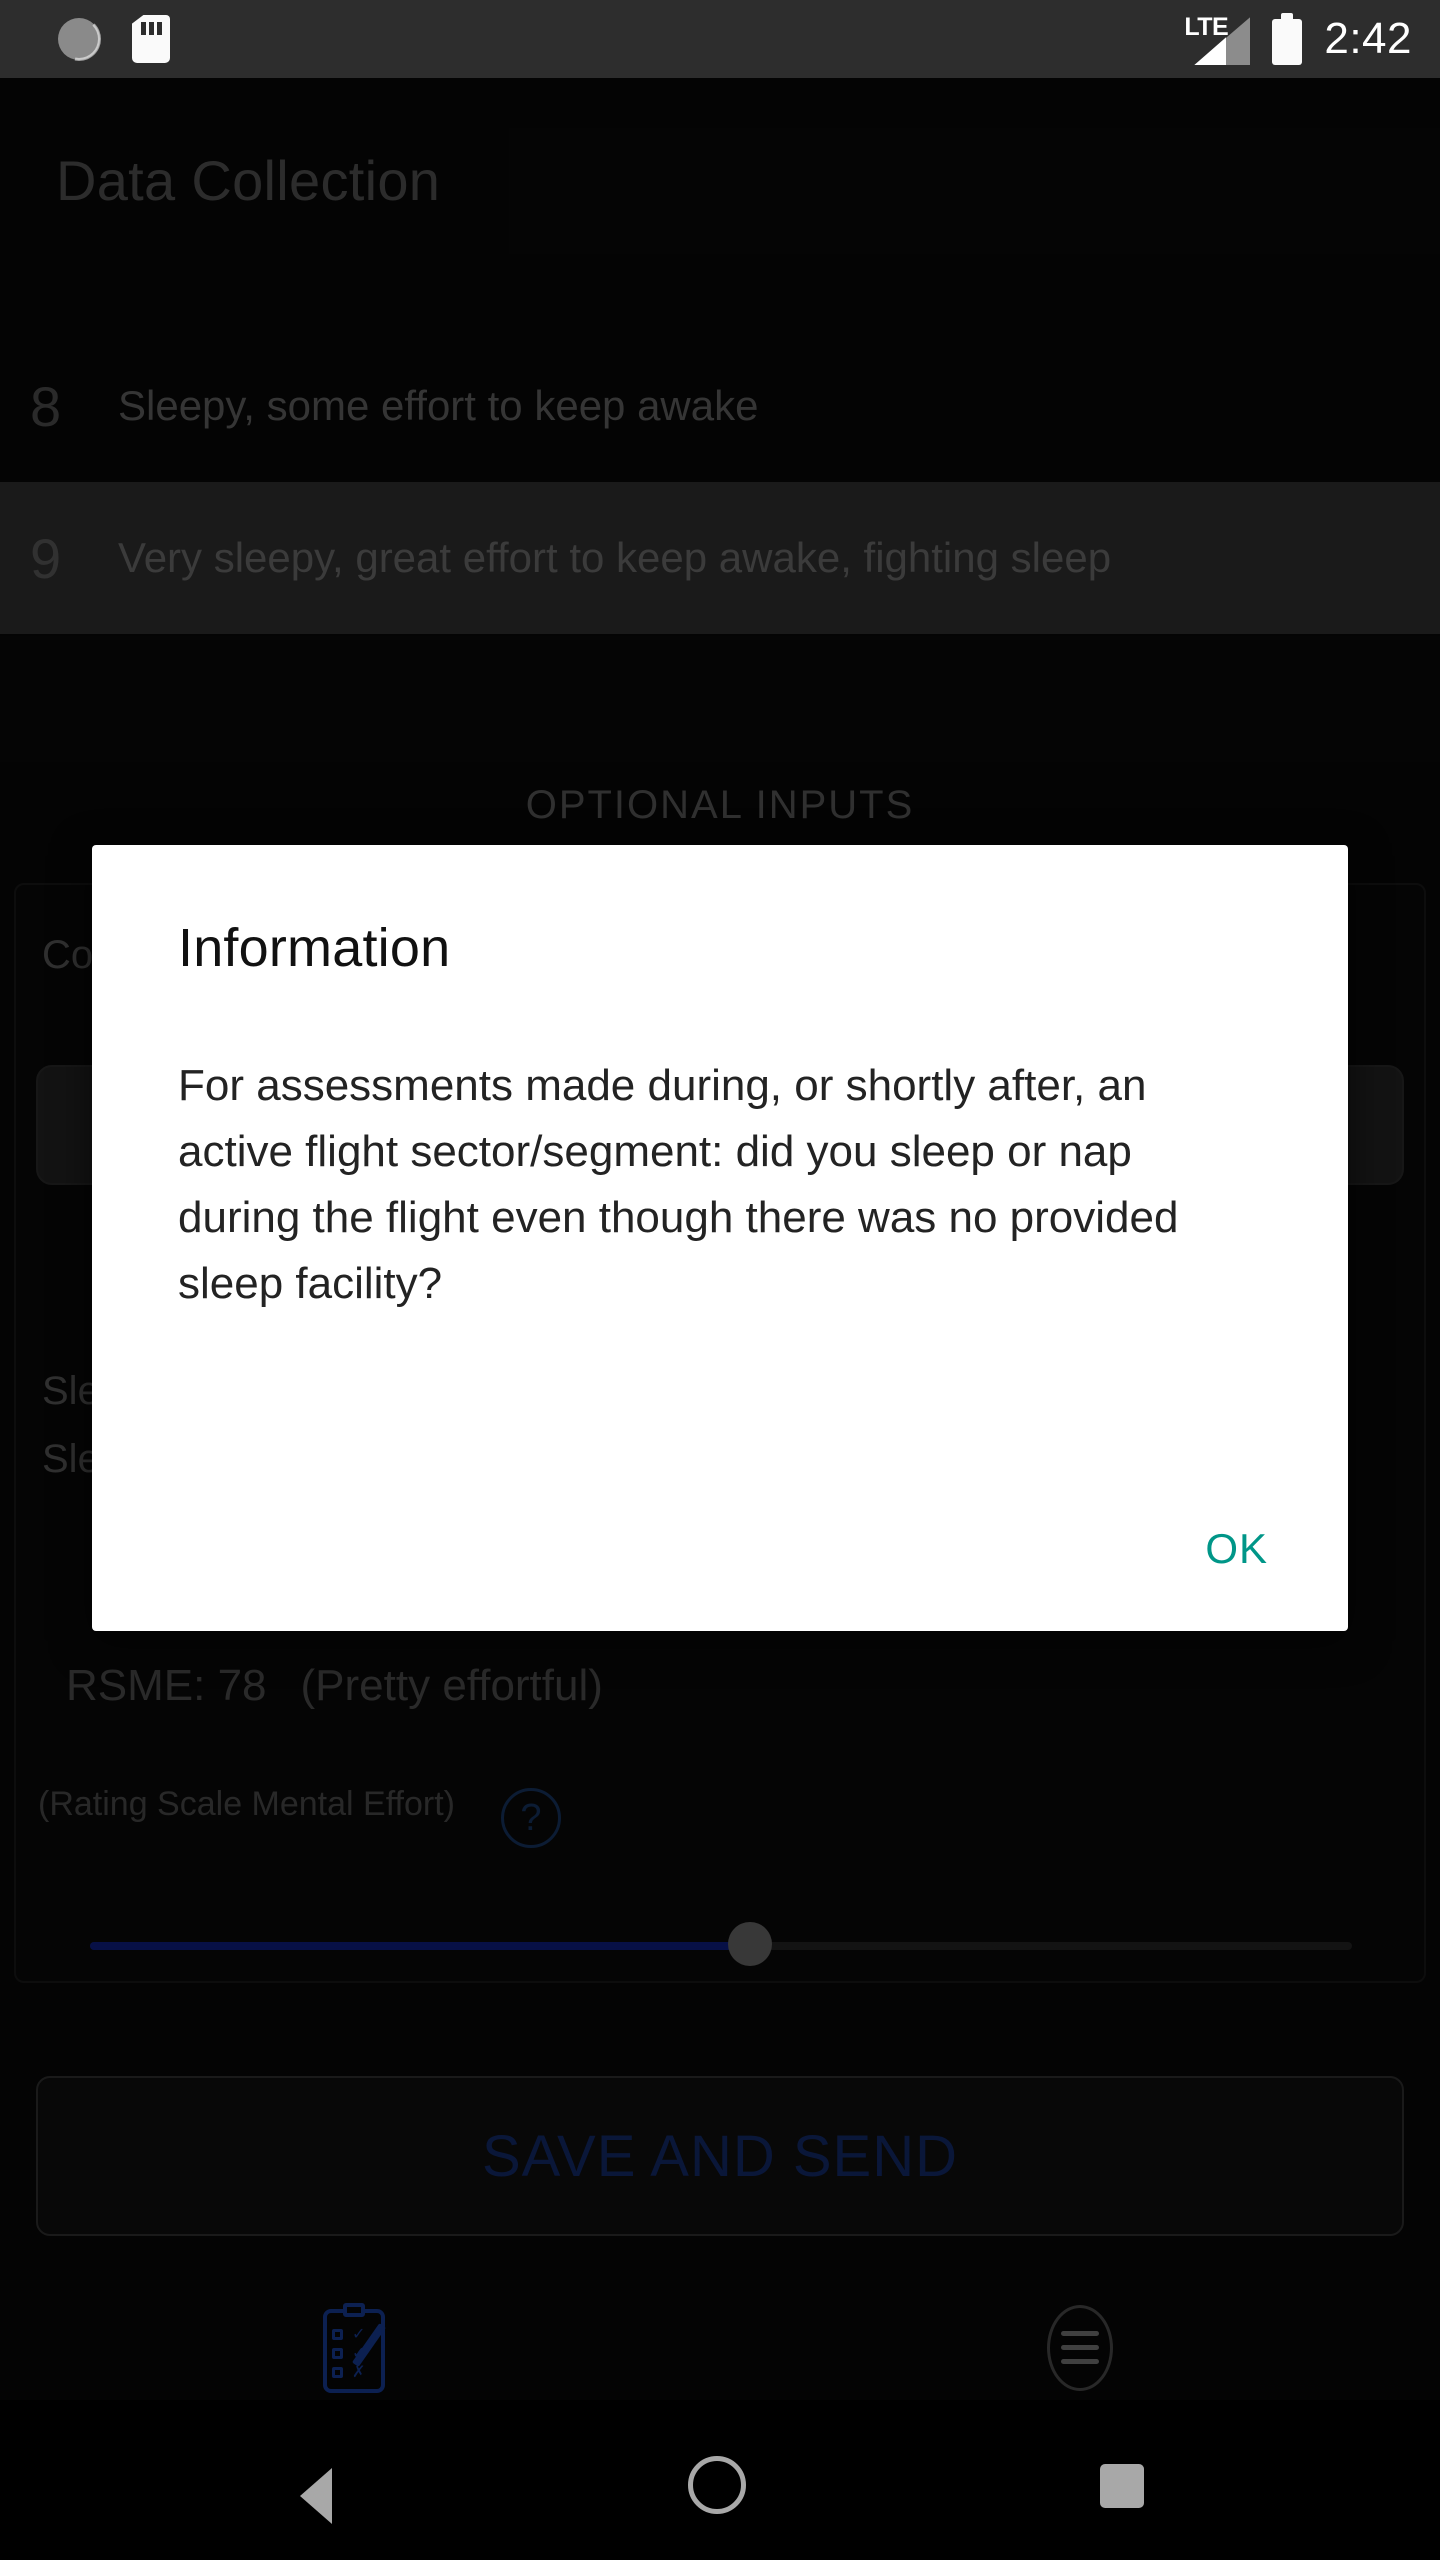  I want to click on android-nav-bar, so click(720, 2480).